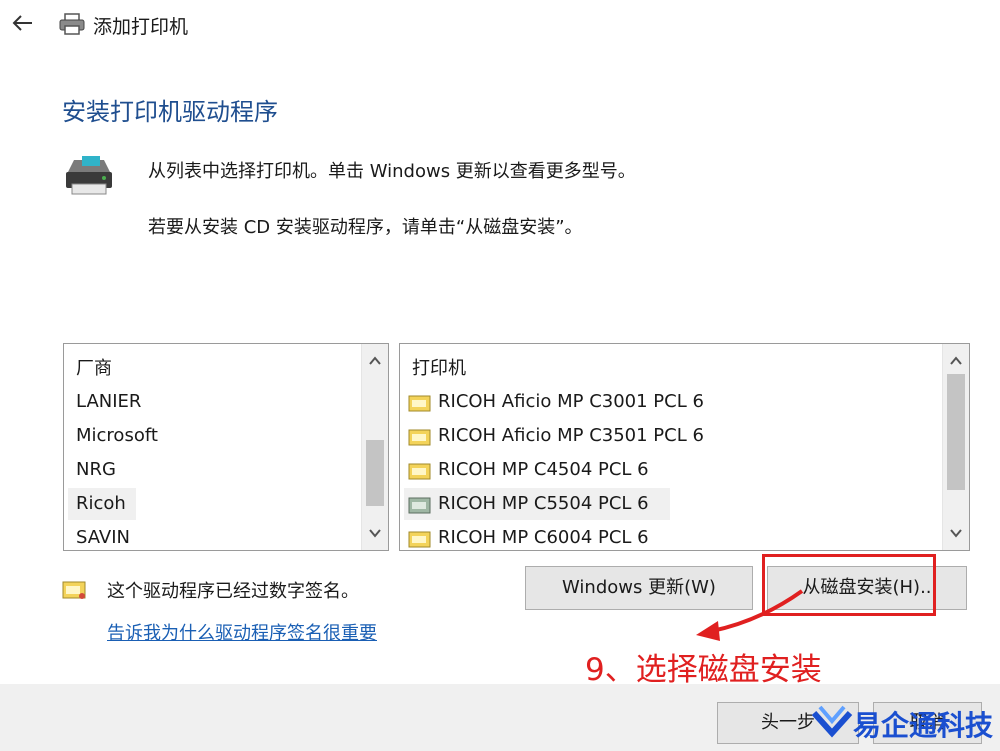 This screenshot has width=1000, height=751. What do you see at coordinates (233, 591) in the screenshot?
I see `signature-status: 这个驱动程序已经过数字签名。` at bounding box center [233, 591].